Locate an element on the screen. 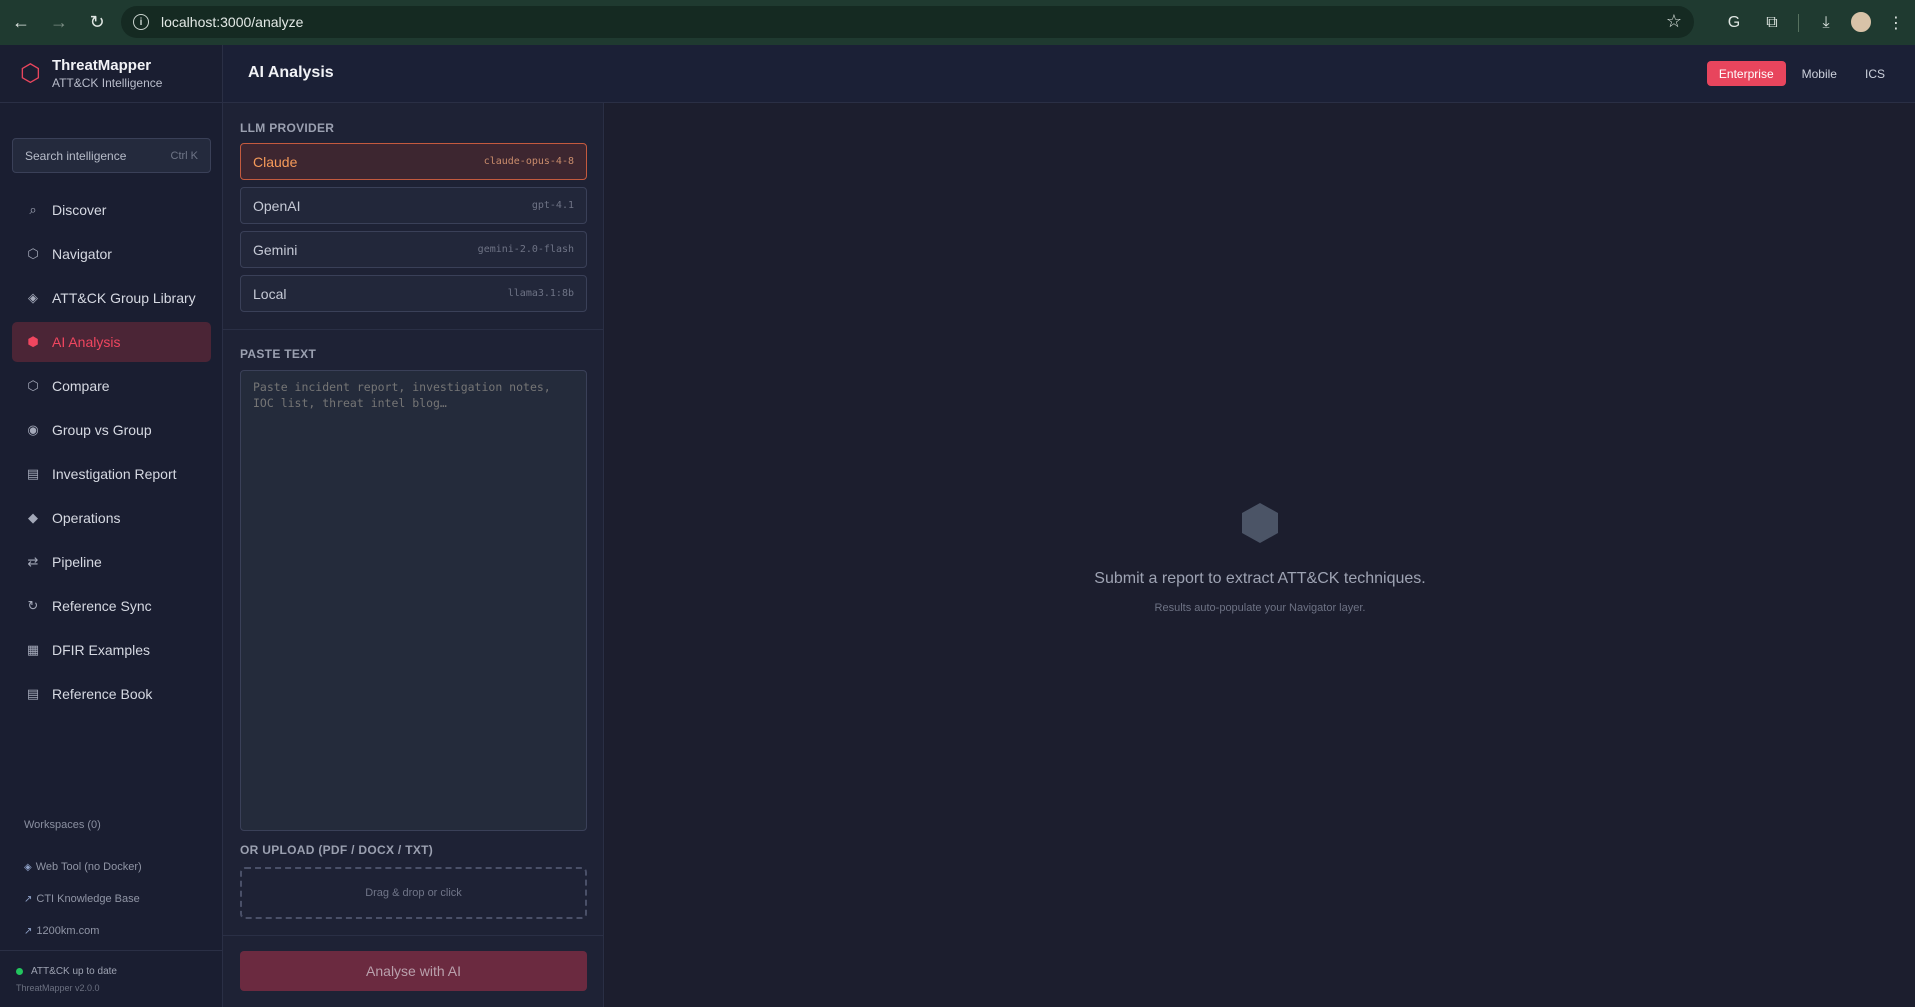 This screenshot has height=1007, width=1915. domain-tab-enterprise: Enterprise is located at coordinates (1746, 73).